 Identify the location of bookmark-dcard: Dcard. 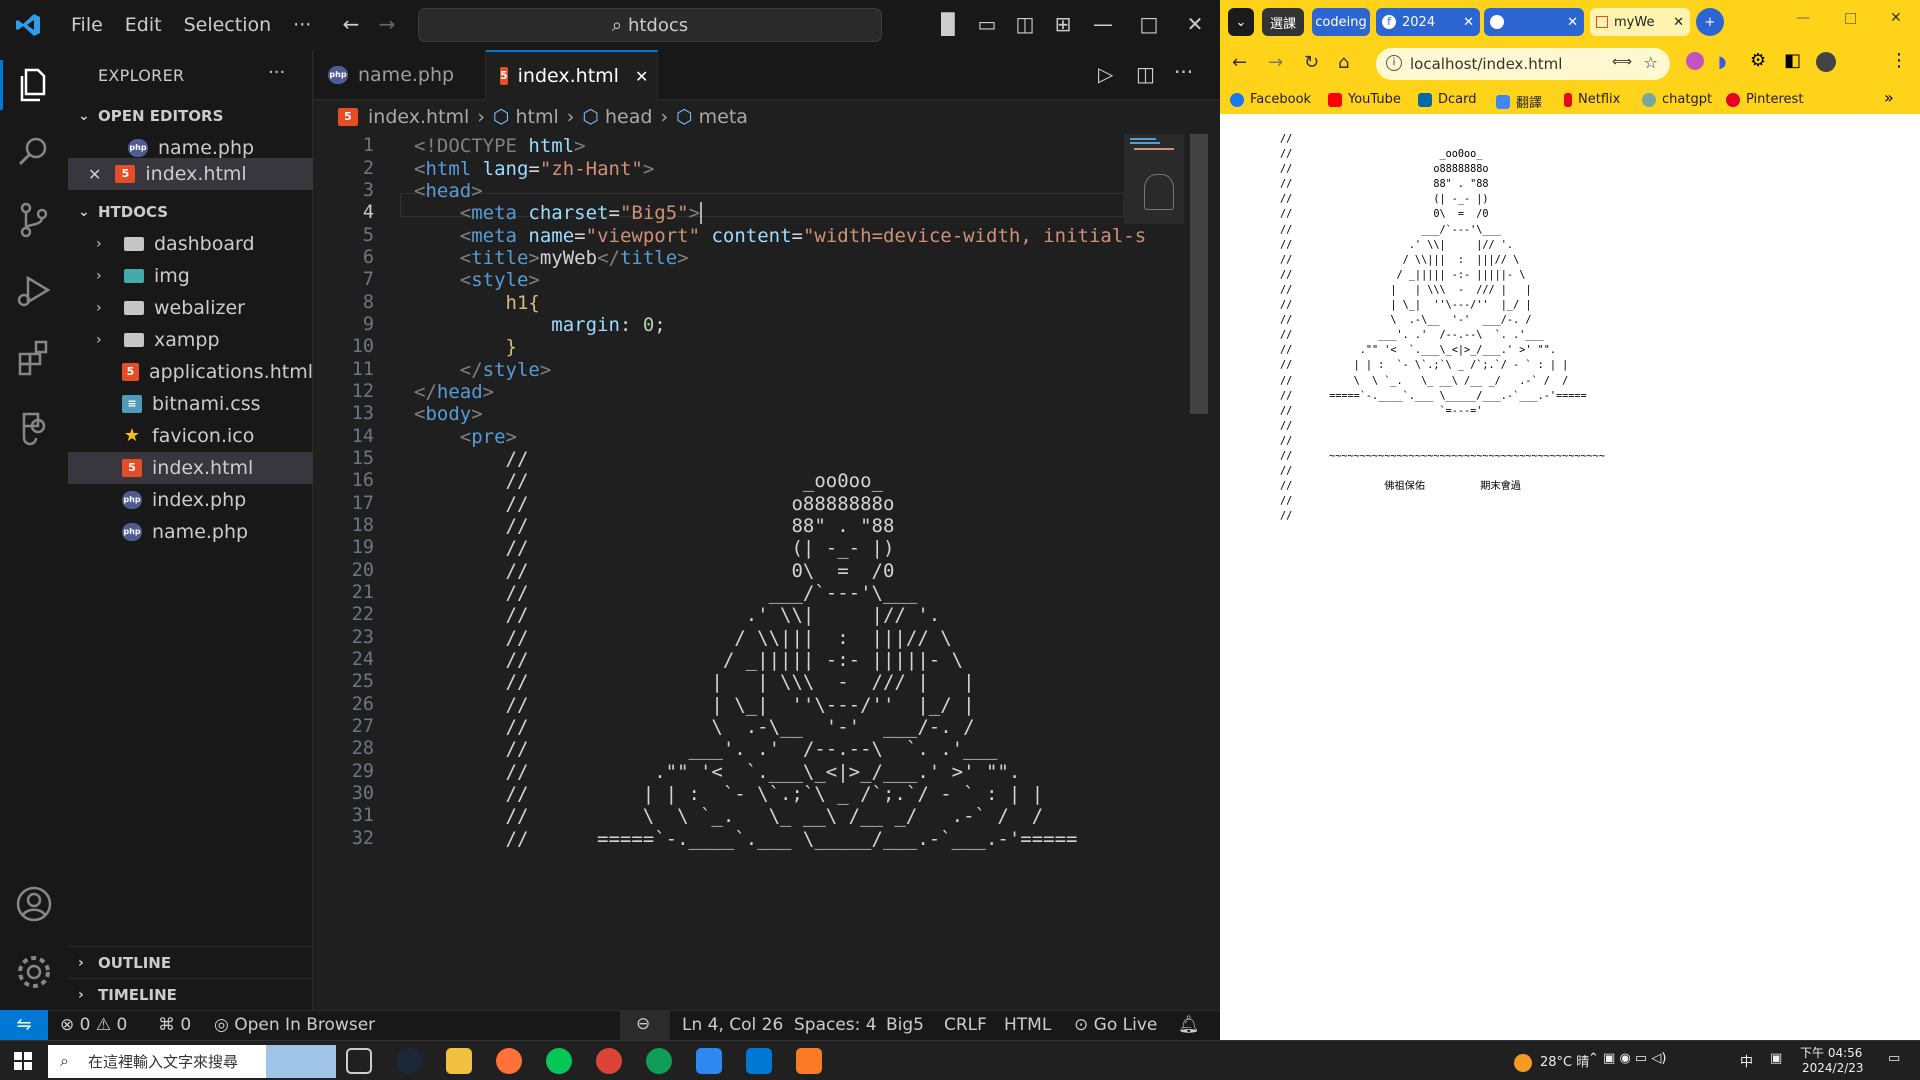
(1447, 99).